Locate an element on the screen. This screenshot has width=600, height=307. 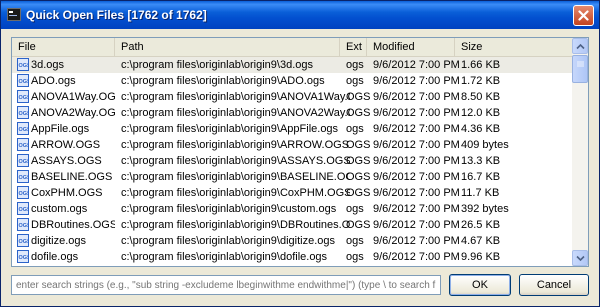
file-cell: OGSANOVA1Way.OGS is located at coordinates (63, 97).